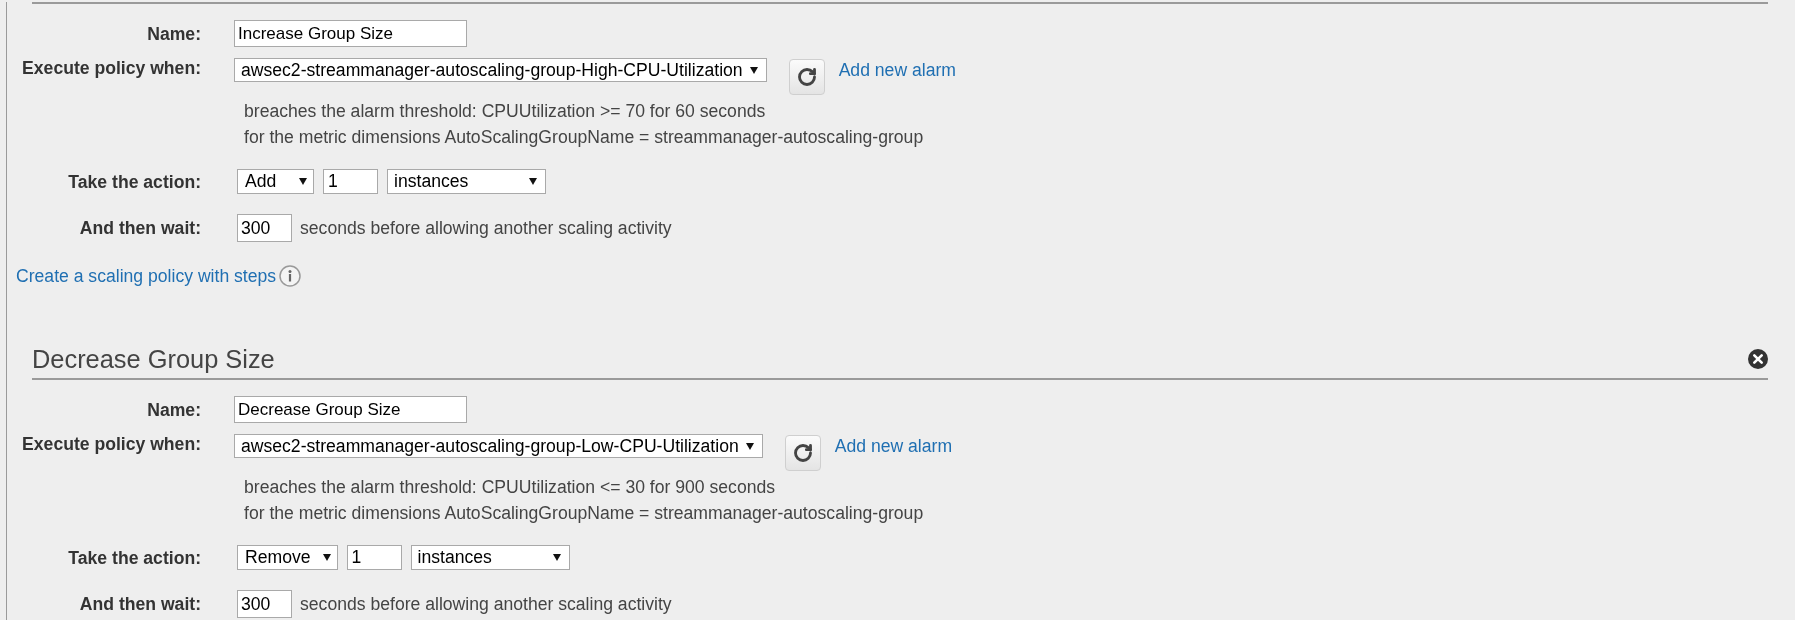  Describe the element at coordinates (498, 446) in the screenshot. I see `alarm-select: awsec2-streammanager-autoscaling-group-Low-CPU-Utilization` at that location.